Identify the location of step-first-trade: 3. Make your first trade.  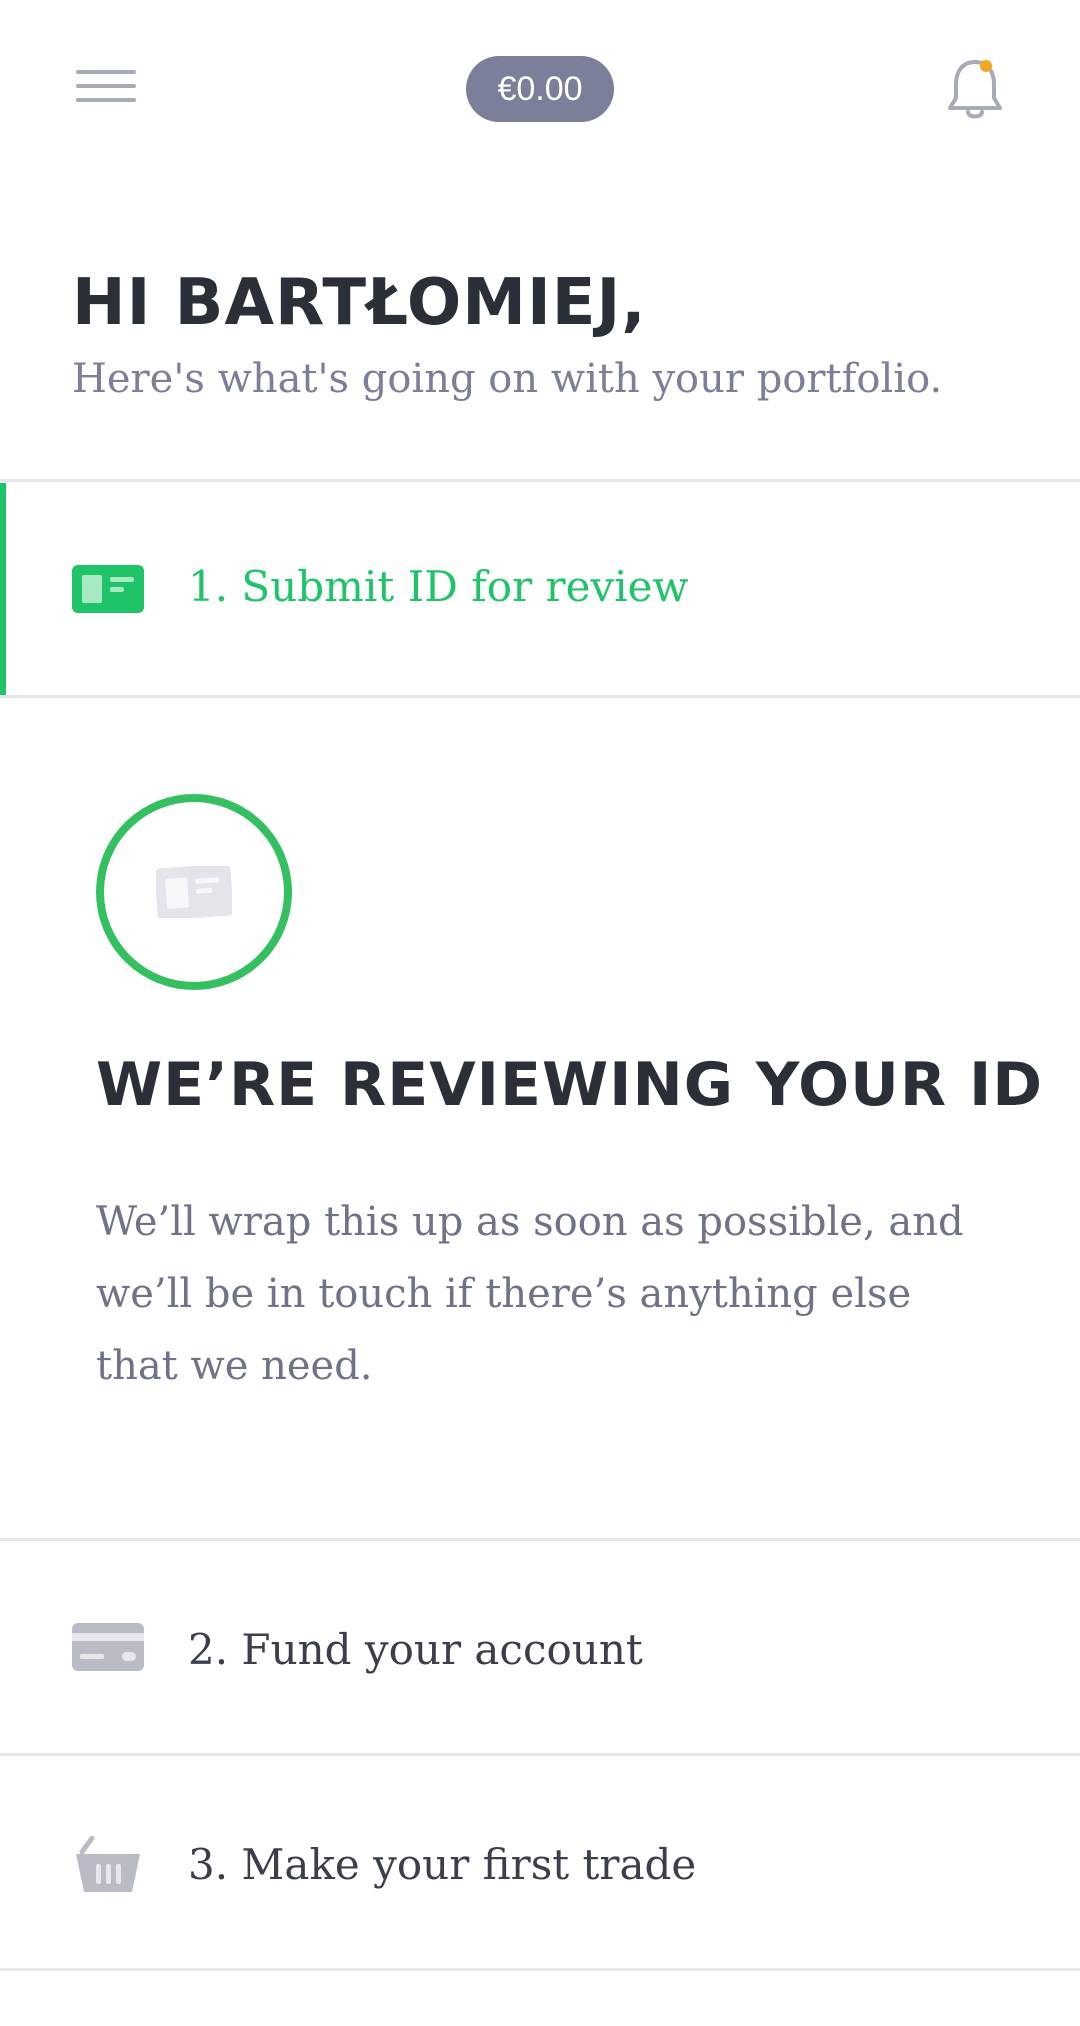
(540, 1862).